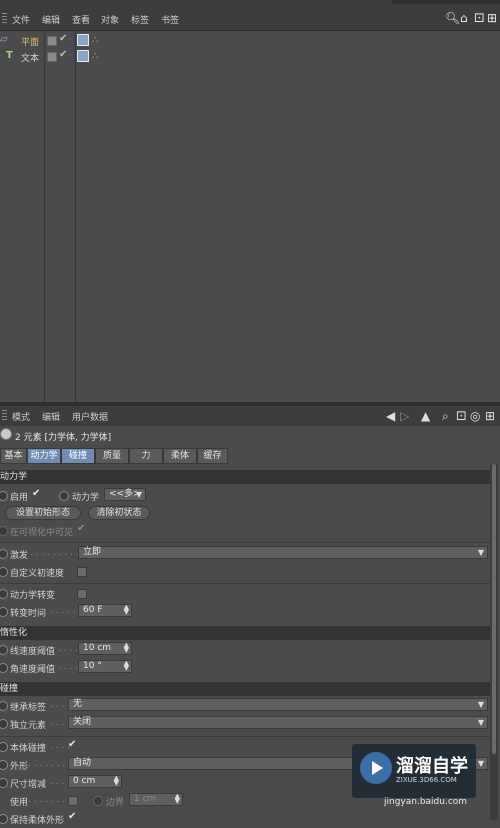 The image size is (500, 828). What do you see at coordinates (283, 552) in the screenshot?
I see `trigger-dropdown: 立即 ▼` at bounding box center [283, 552].